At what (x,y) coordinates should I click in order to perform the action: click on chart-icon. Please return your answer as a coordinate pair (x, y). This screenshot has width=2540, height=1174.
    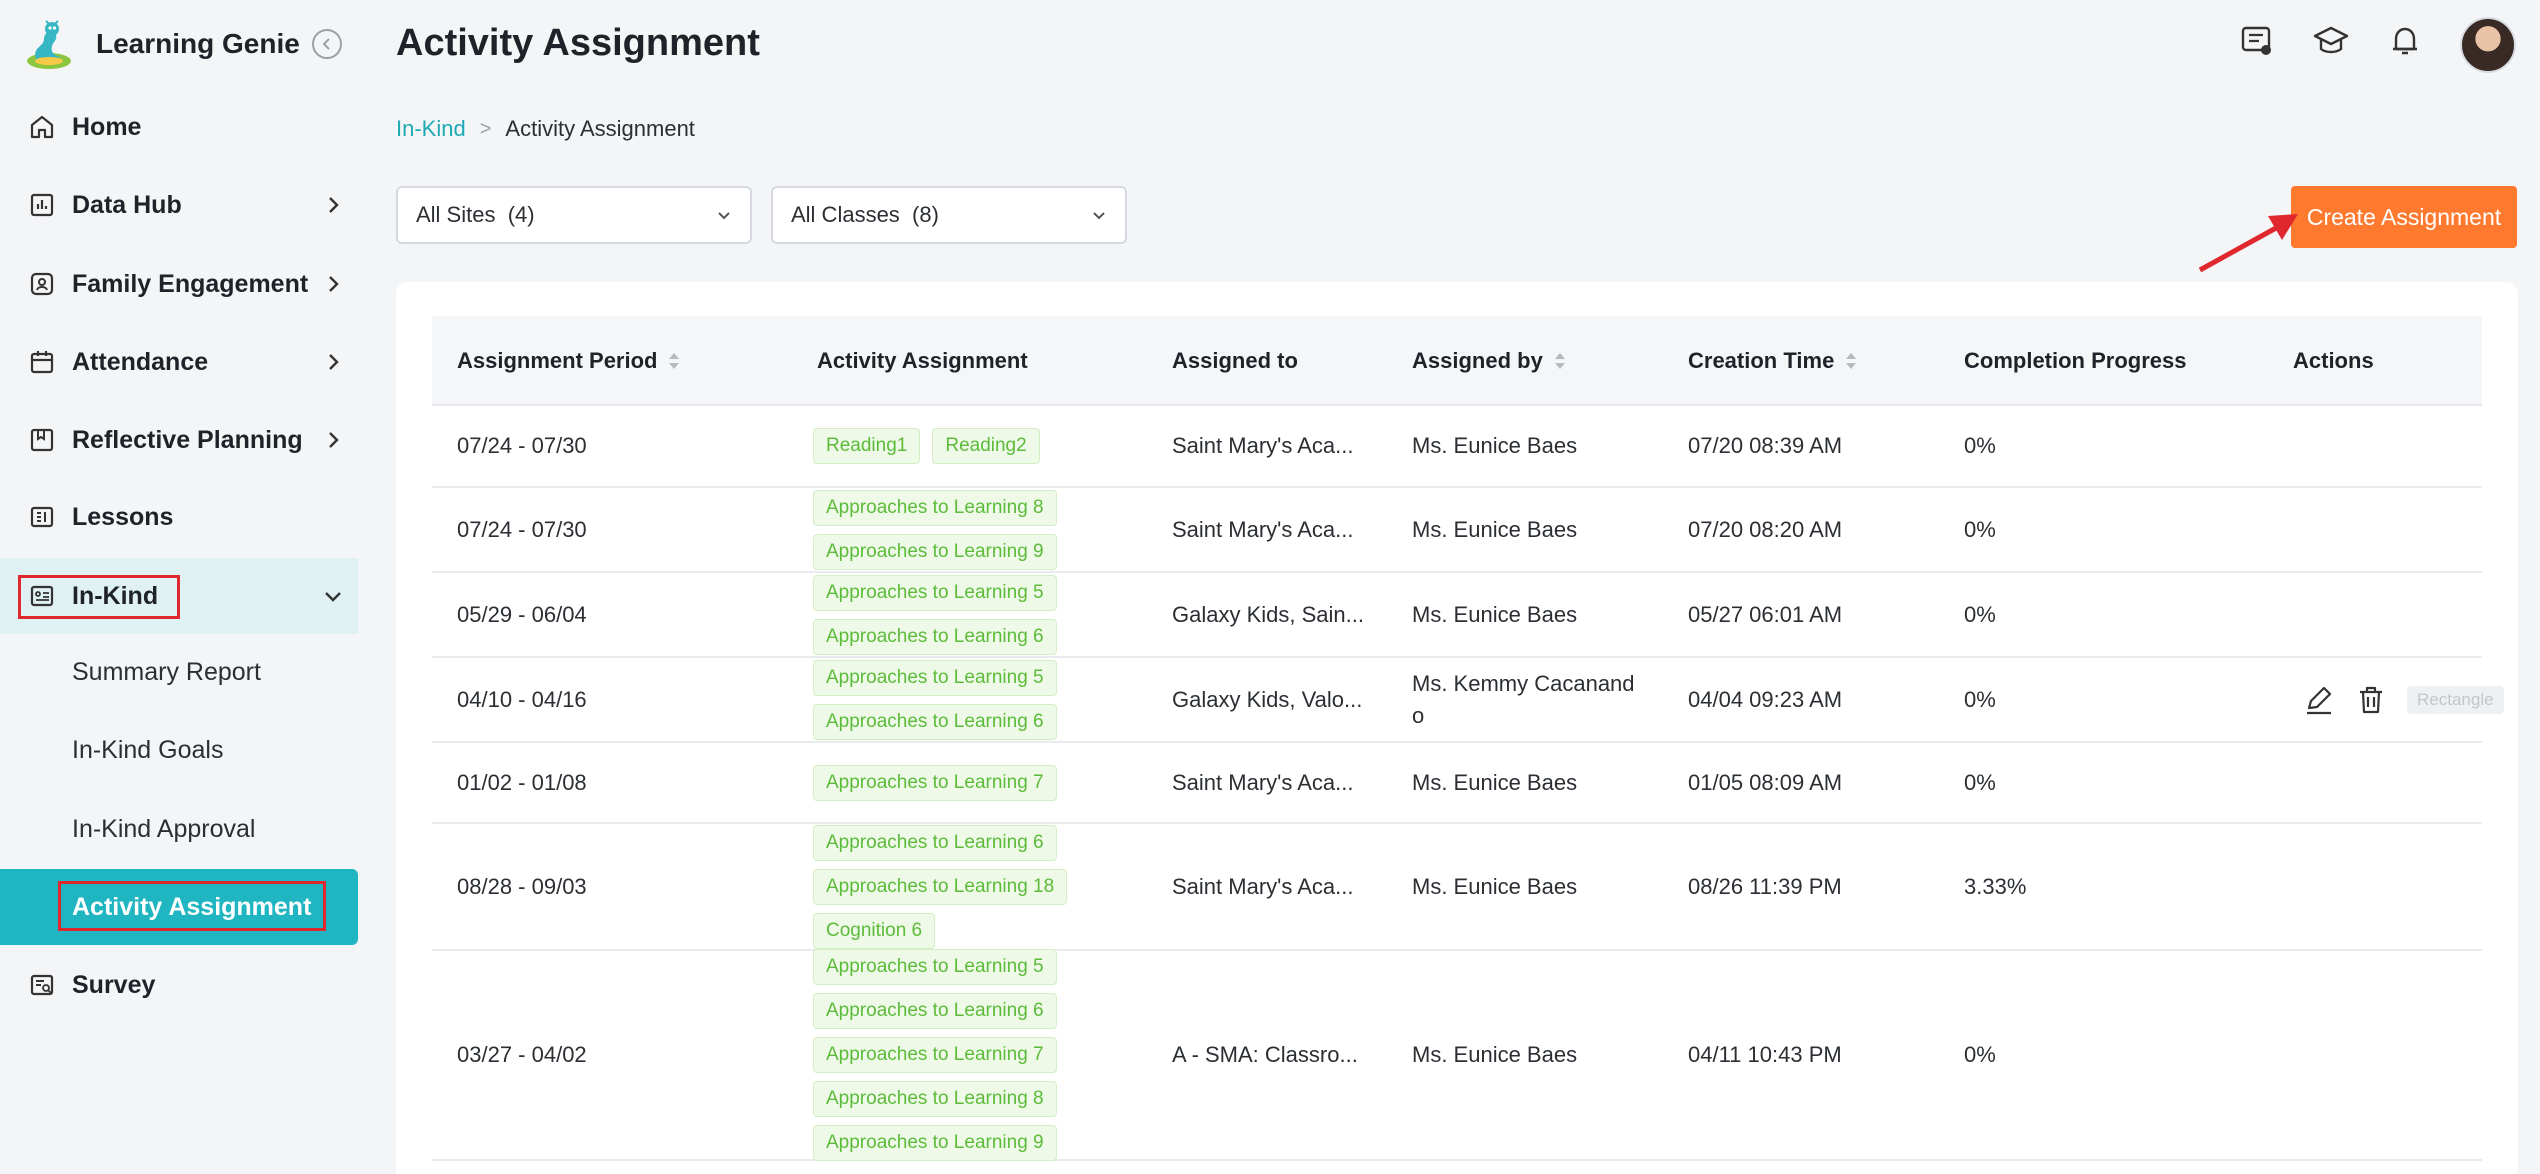
    Looking at the image, I should click on (42, 205).